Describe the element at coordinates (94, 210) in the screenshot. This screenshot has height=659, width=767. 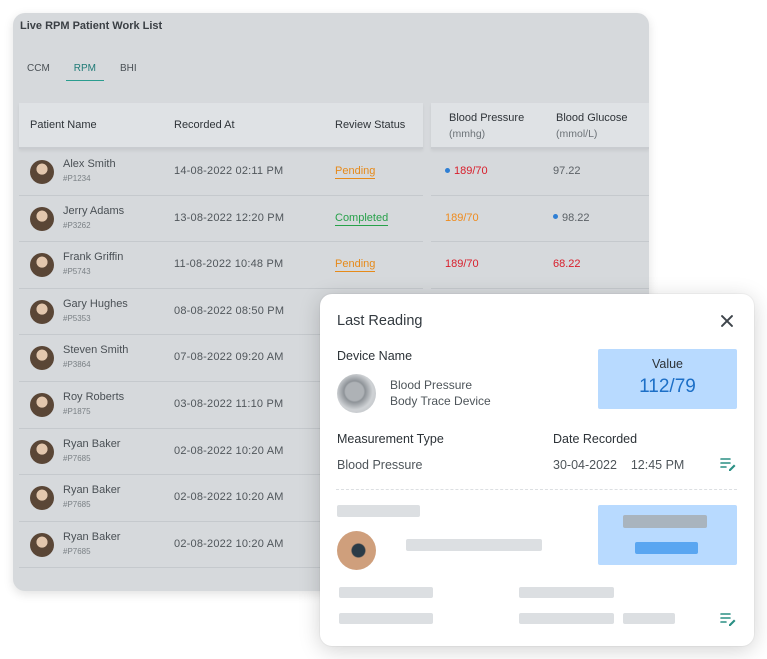
I see `patient-name: Jerry Adams` at that location.